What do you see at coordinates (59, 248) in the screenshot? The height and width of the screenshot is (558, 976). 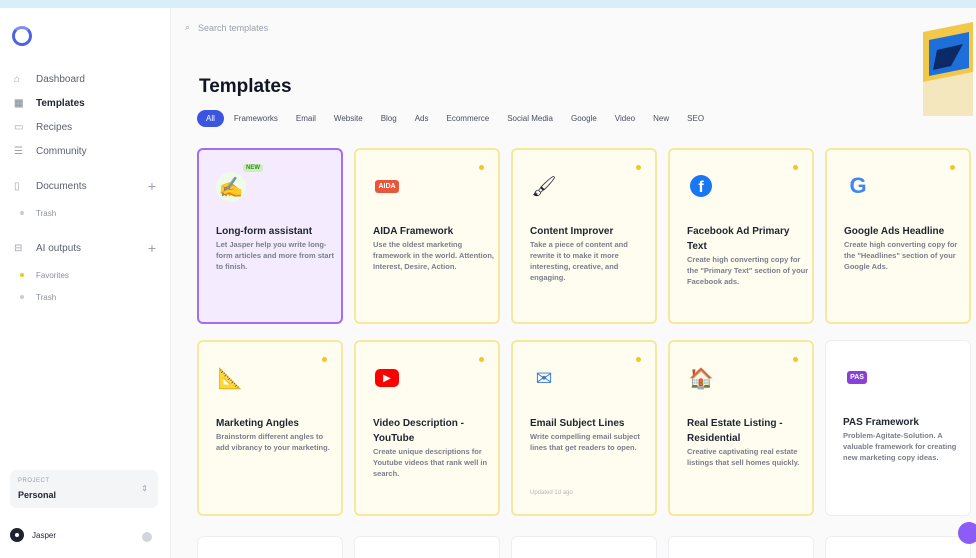 I see `sidebar-item-label: AI outputs` at bounding box center [59, 248].